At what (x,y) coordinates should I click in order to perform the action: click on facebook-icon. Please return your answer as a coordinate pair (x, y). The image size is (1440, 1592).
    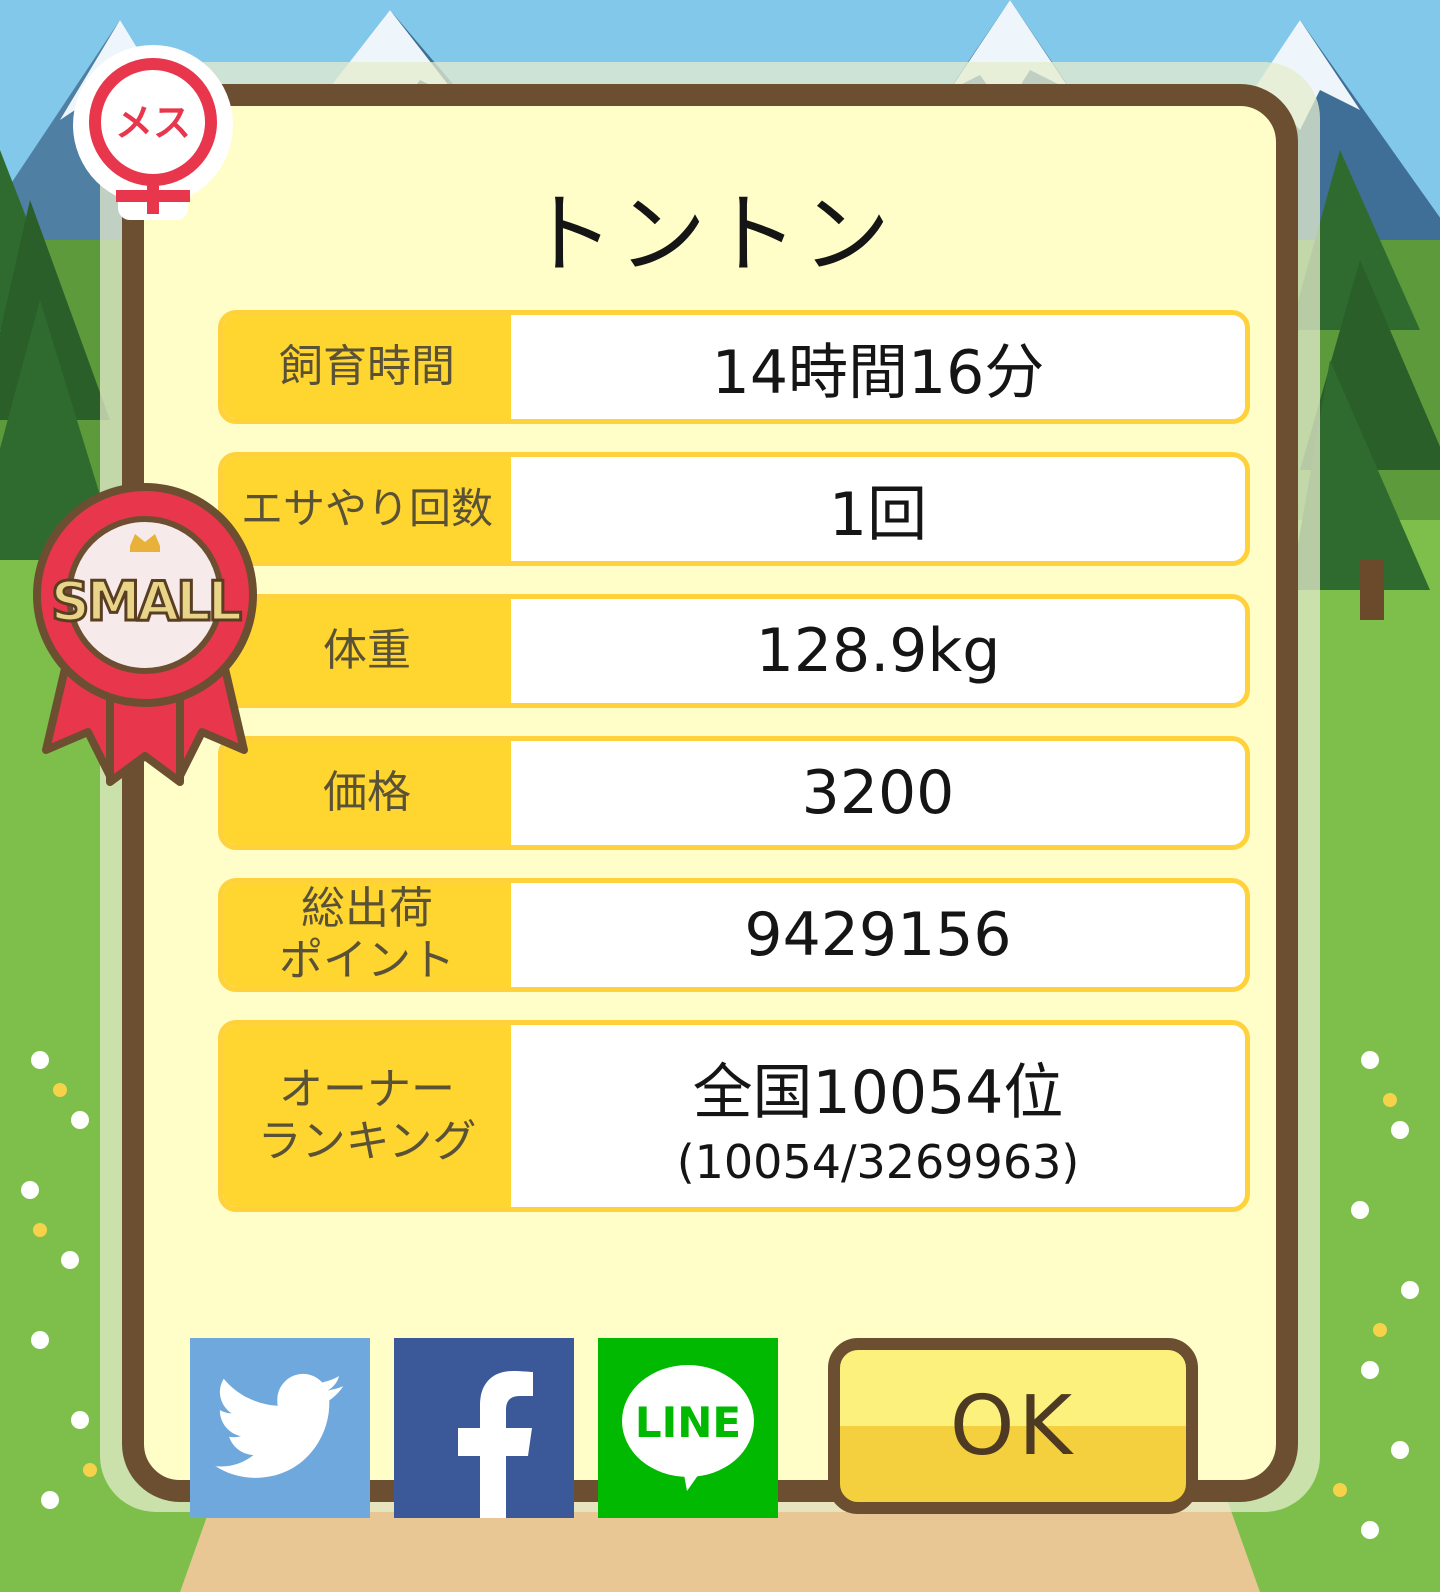
    Looking at the image, I should click on (495, 1444).